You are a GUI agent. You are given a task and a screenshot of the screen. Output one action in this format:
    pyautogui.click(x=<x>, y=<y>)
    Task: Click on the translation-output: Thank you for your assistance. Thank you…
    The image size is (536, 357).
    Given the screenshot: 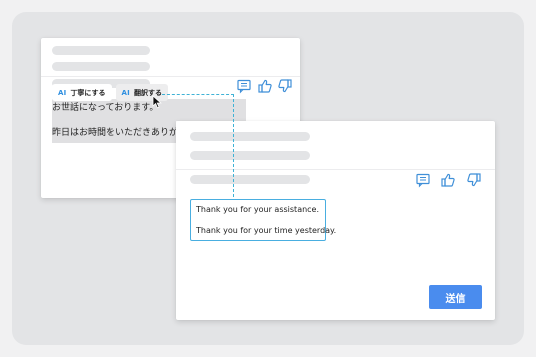 What is the action you would take?
    pyautogui.click(x=263, y=220)
    